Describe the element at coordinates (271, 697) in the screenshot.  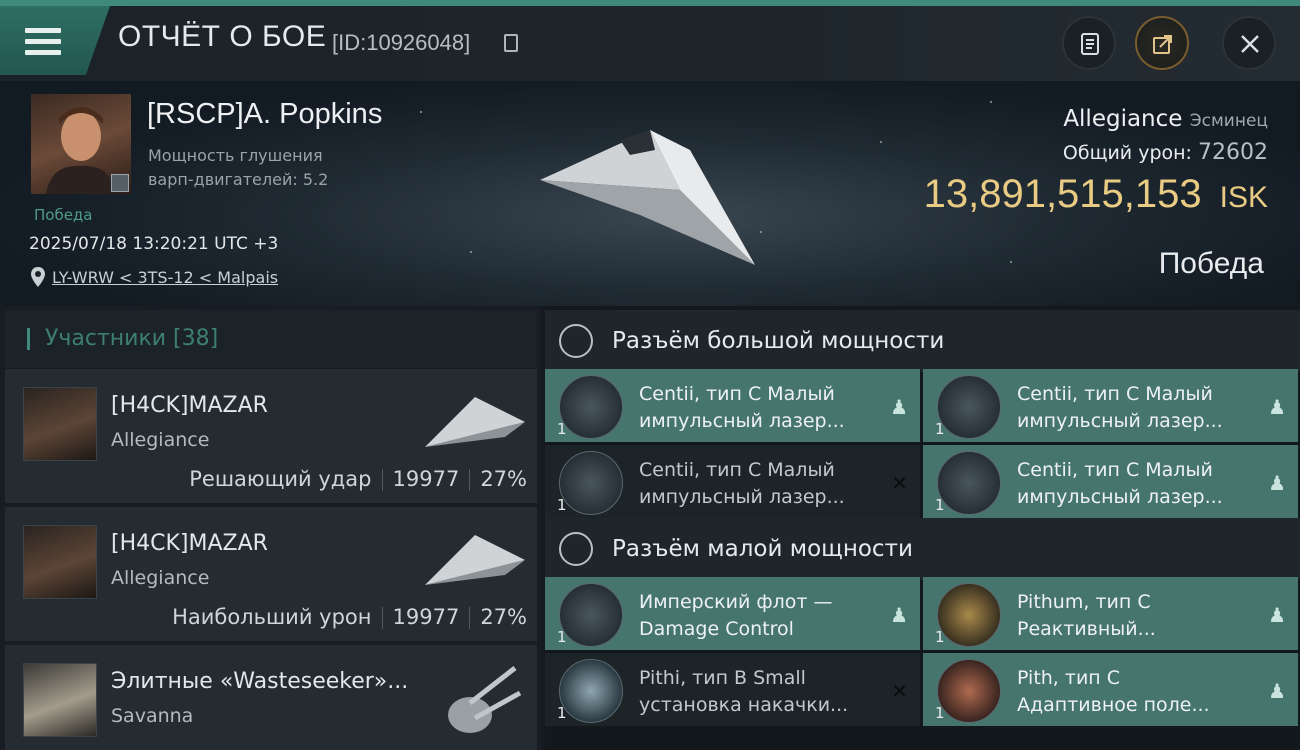
I see `participant-row: Элитные «Wasteseeker»... Savanna` at that location.